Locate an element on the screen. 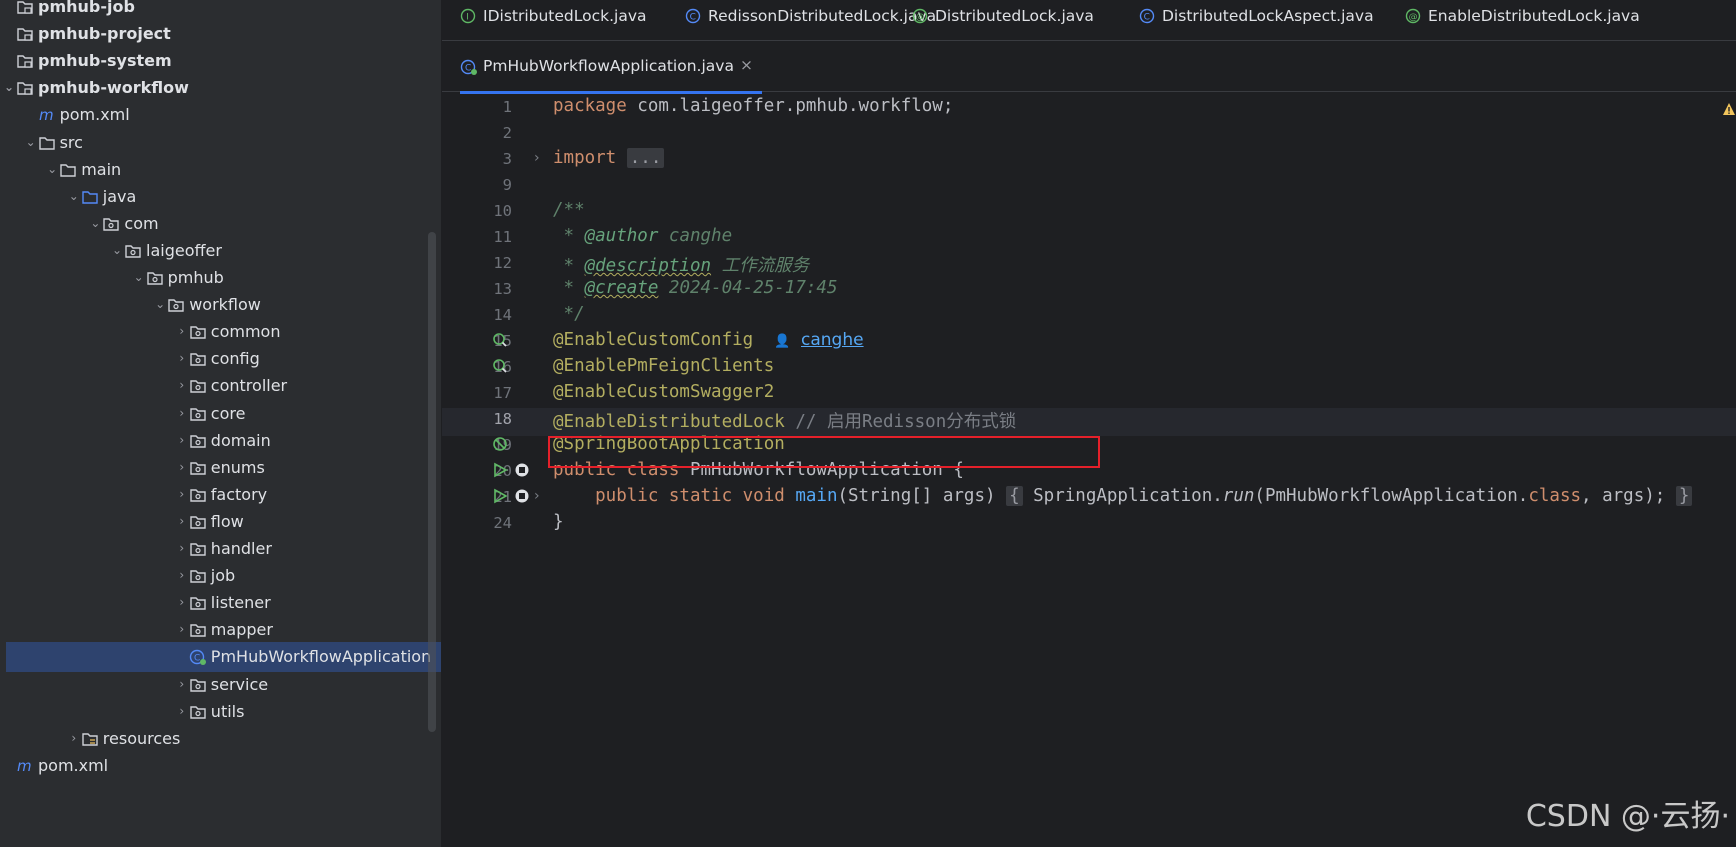 Image resolution: width=1736 pixels, height=847 pixels. editor-tab-active: C PmHubWorkflowApplication.java × is located at coordinates (611, 72).